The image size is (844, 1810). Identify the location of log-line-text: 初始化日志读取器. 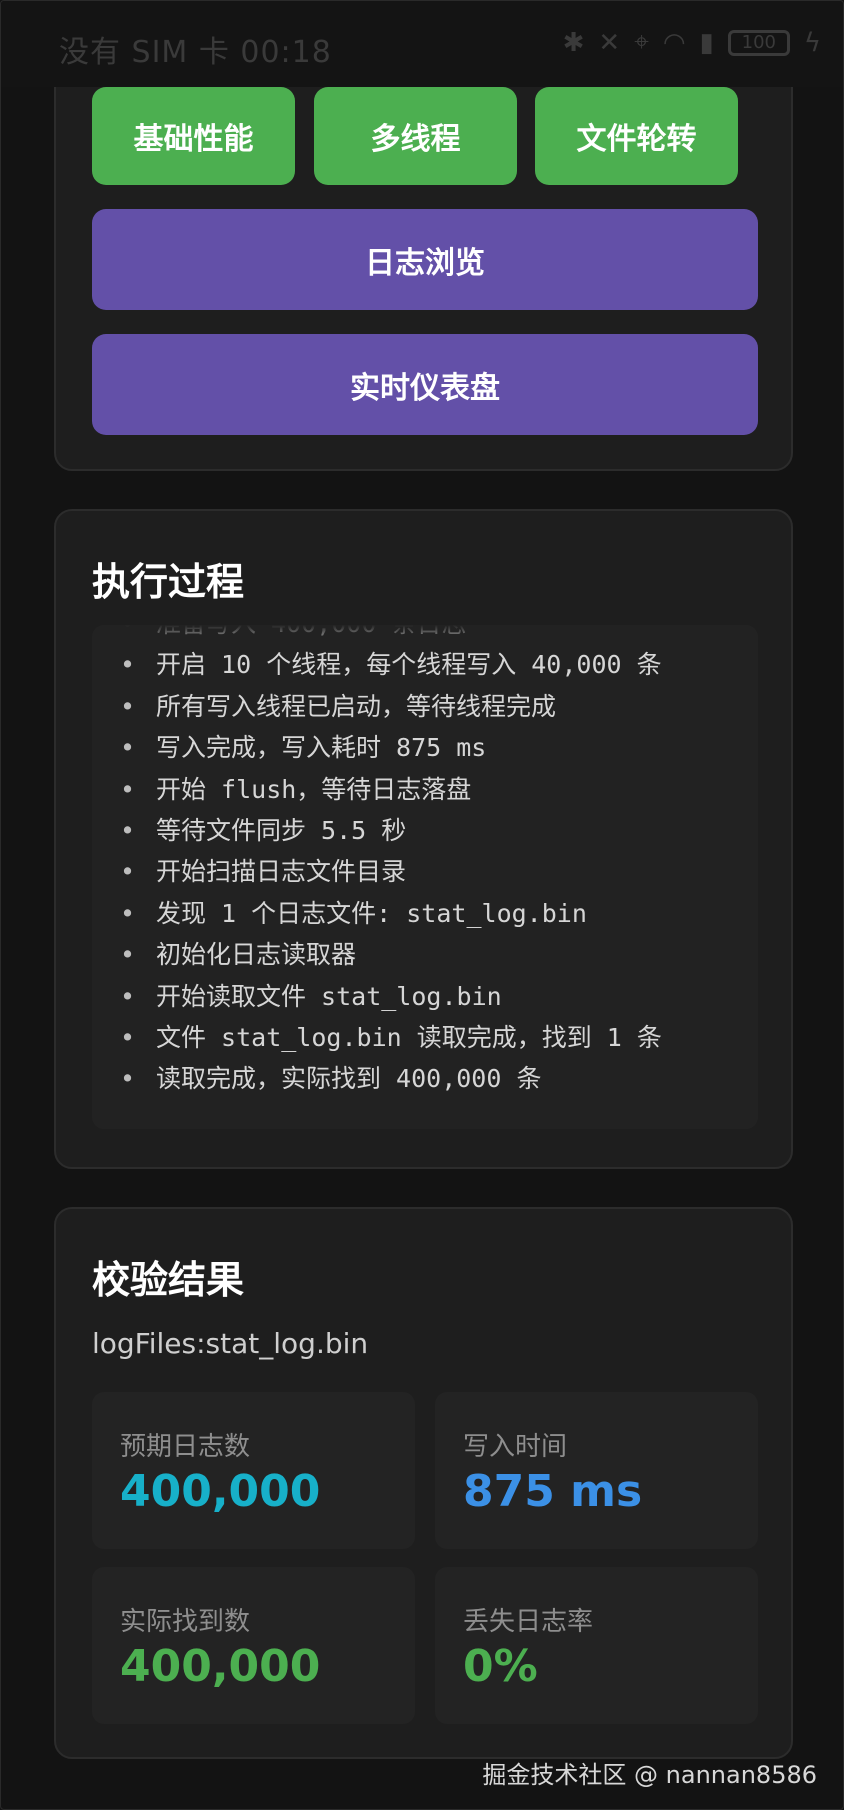
(256, 955).